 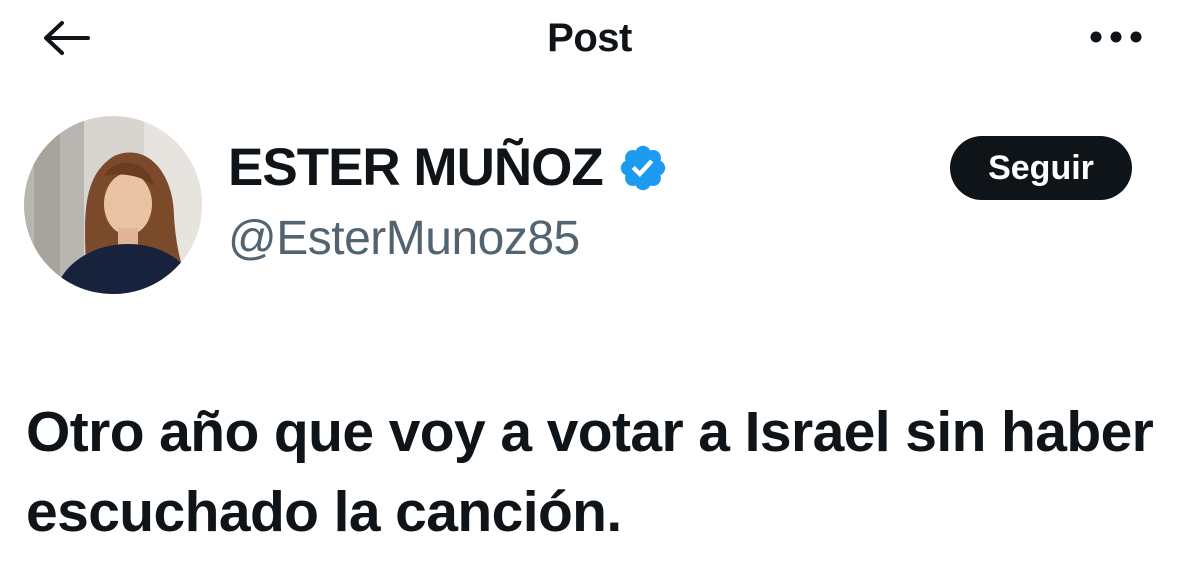 I want to click on name-row: ESTER MUÑOZ, so click(x=448, y=168).